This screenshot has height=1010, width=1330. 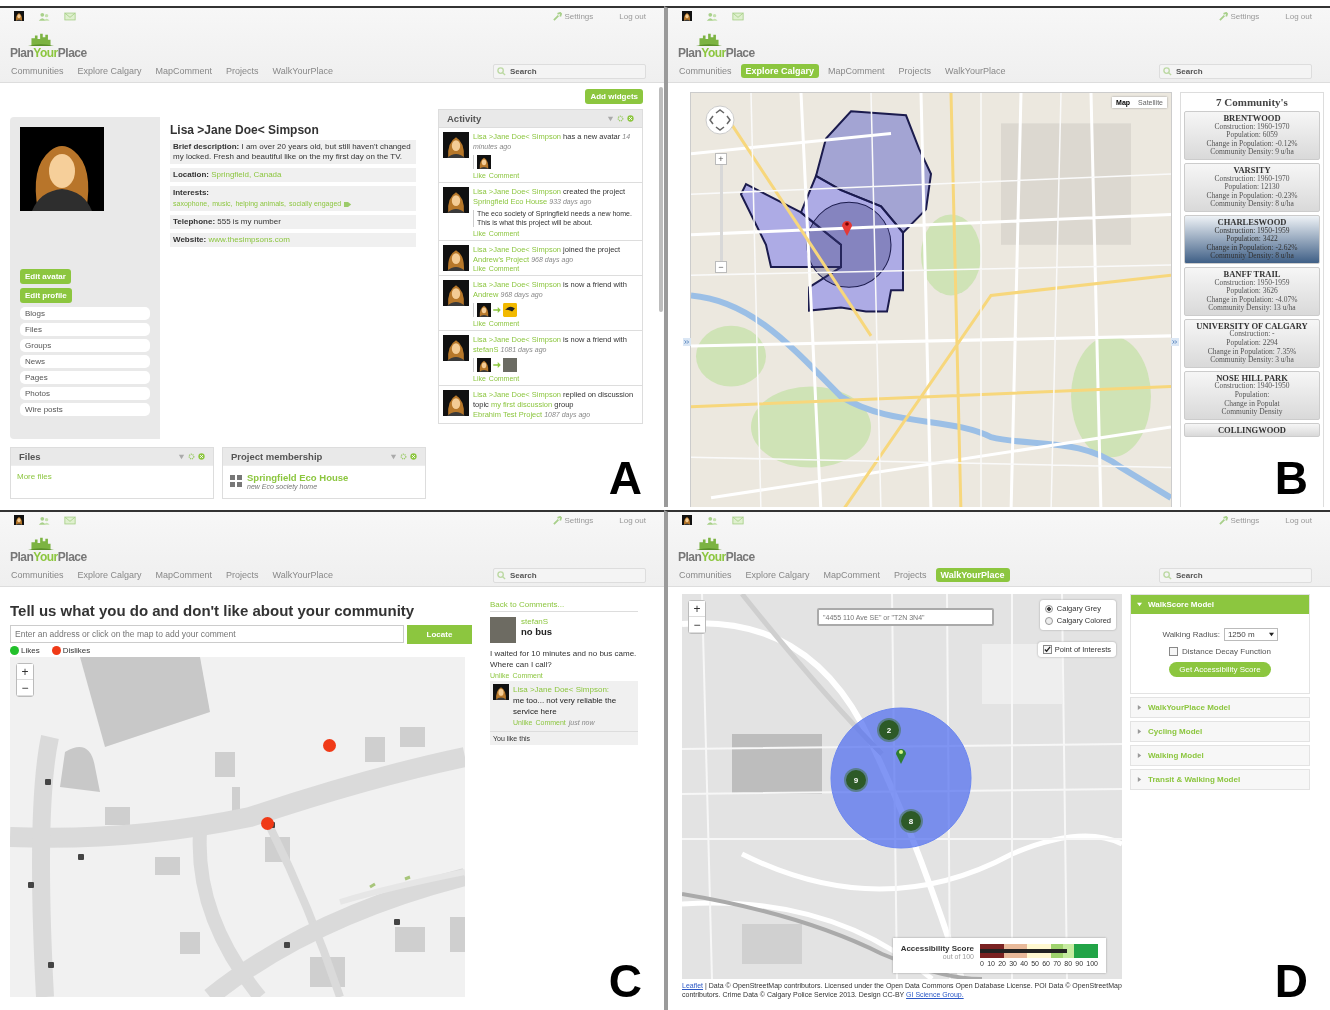 What do you see at coordinates (1220, 779) in the screenshot?
I see `model-header: Transit & Walking Model` at bounding box center [1220, 779].